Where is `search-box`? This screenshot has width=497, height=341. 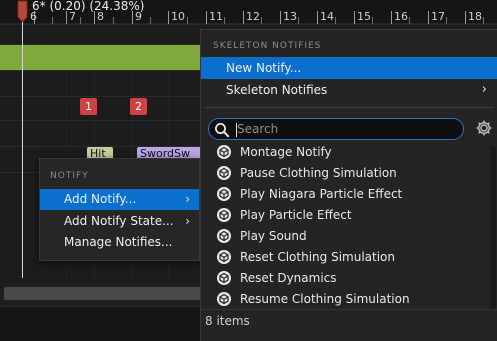 search-box is located at coordinates (336, 129).